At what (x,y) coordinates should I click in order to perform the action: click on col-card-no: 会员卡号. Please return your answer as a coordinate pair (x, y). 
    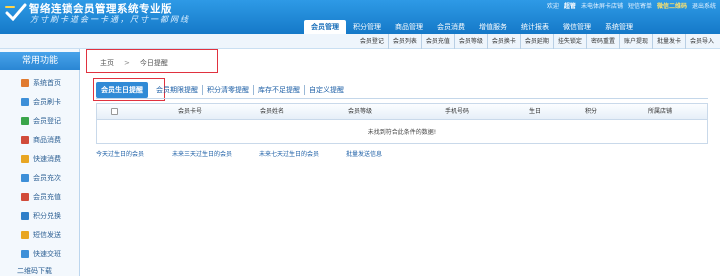
    Looking at the image, I should click on (189, 111).